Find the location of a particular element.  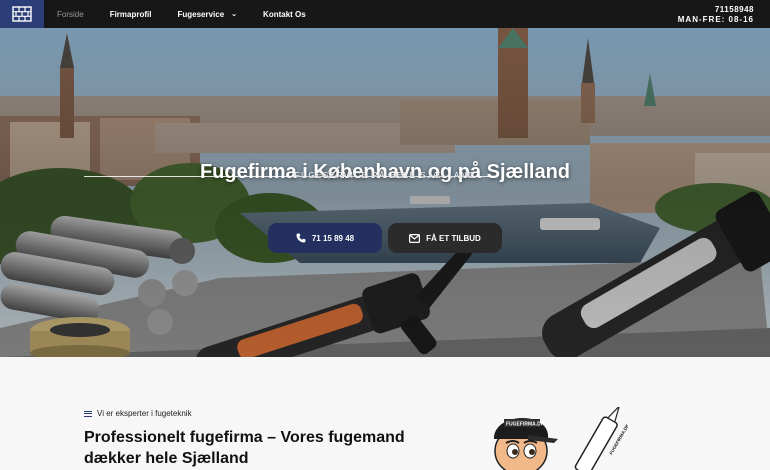

intro-eyebrow: Vi er eksperter i fugeteknik is located at coordinates (138, 413).